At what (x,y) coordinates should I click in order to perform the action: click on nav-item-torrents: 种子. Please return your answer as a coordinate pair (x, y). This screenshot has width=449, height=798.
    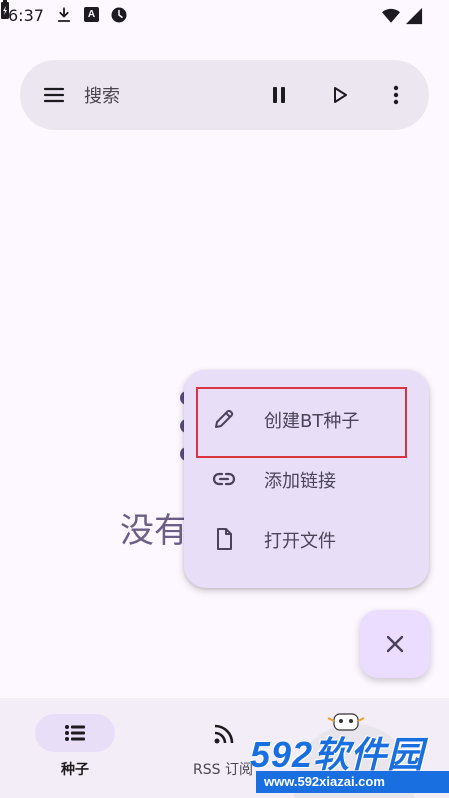
    Looking at the image, I should click on (75, 748).